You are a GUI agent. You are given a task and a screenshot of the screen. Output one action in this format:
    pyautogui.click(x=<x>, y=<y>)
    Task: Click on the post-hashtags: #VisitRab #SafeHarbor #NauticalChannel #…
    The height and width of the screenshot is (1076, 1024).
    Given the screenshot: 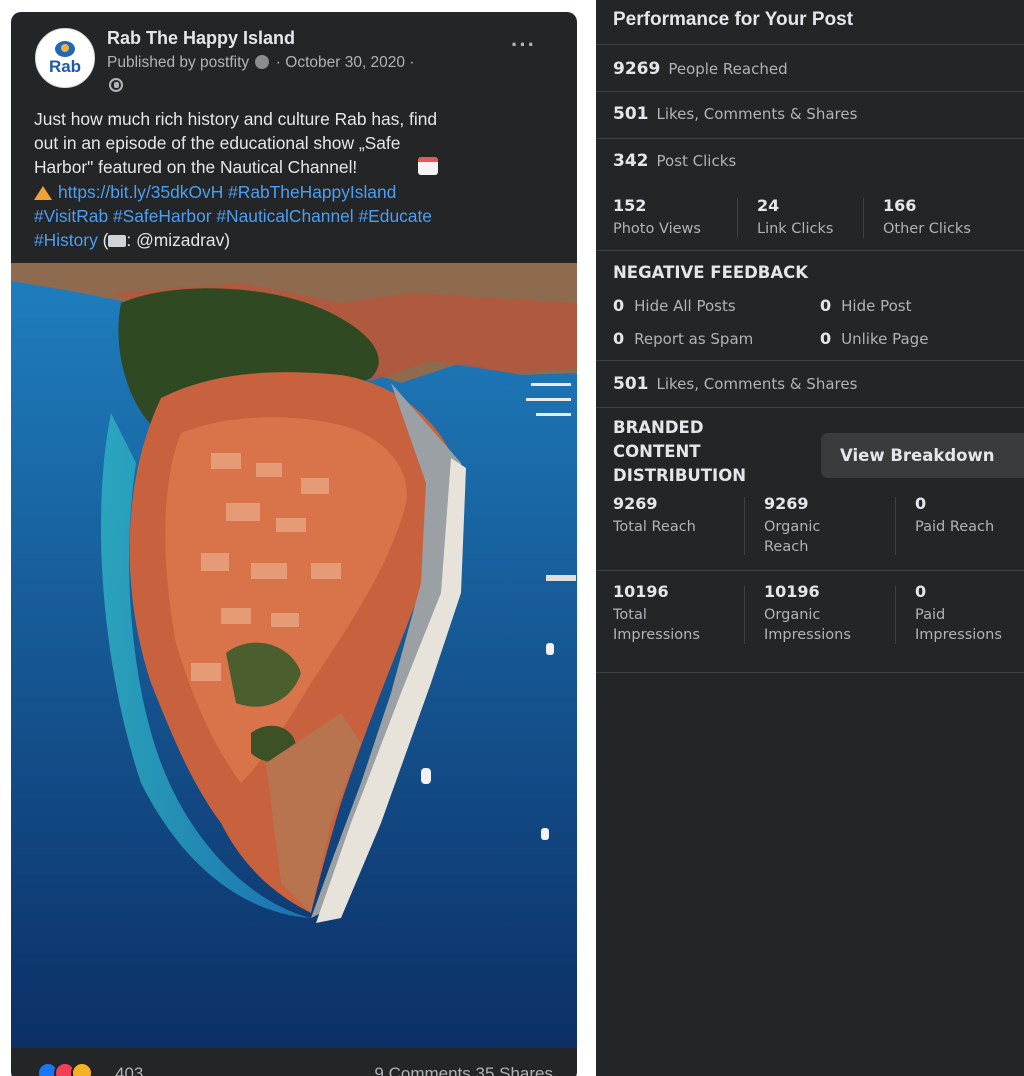 What is the action you would take?
    pyautogui.click(x=233, y=216)
    